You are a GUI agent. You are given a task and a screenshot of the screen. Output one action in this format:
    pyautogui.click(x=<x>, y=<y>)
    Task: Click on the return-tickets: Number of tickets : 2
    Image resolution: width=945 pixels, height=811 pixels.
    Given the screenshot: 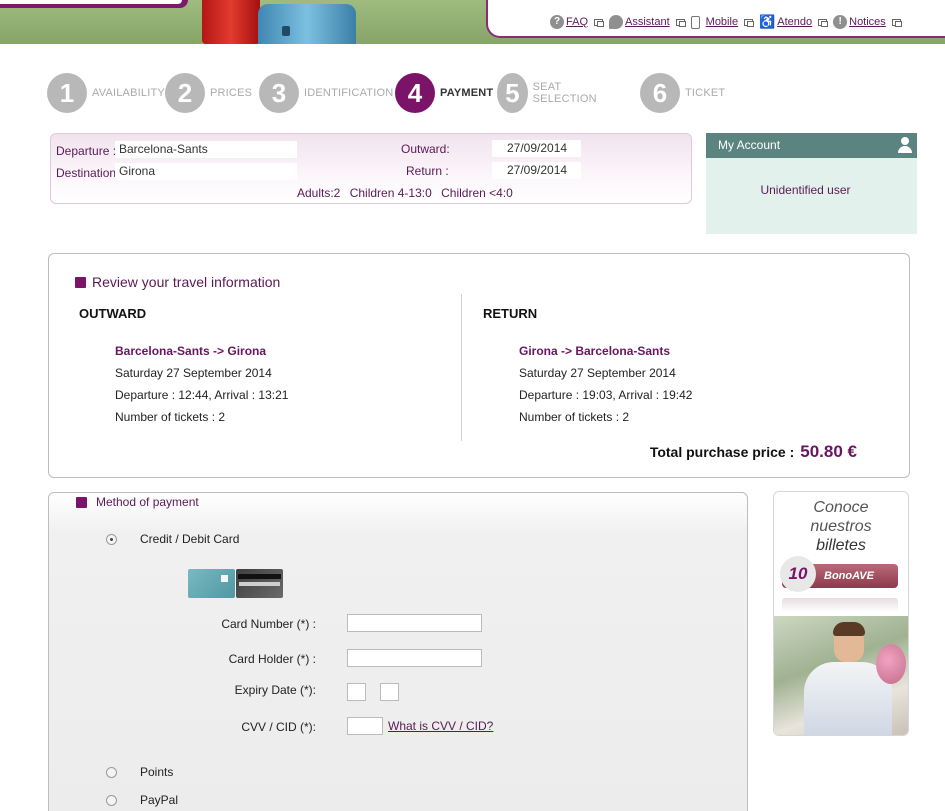 What is the action you would take?
    pyautogui.click(x=574, y=417)
    